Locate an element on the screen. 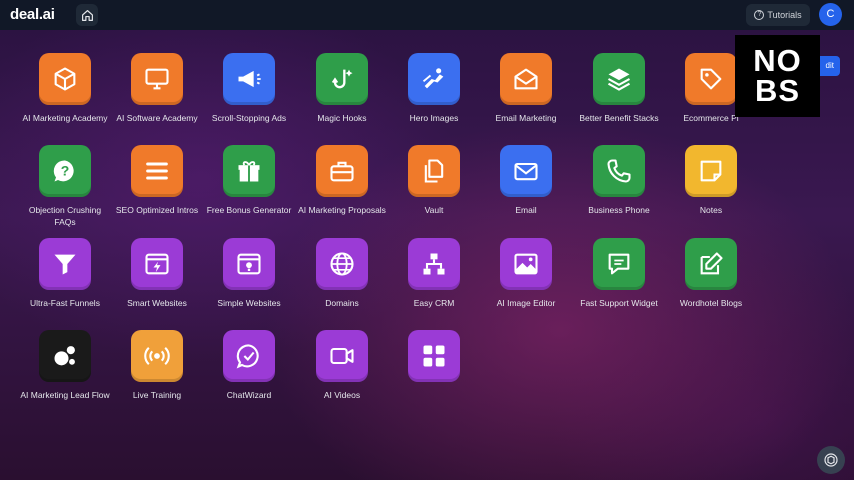 Image resolution: width=854 pixels, height=480 pixels. app-tile-ai-marketing-lead-flow: AI Marketing Lead Flow is located at coordinates (65, 375).